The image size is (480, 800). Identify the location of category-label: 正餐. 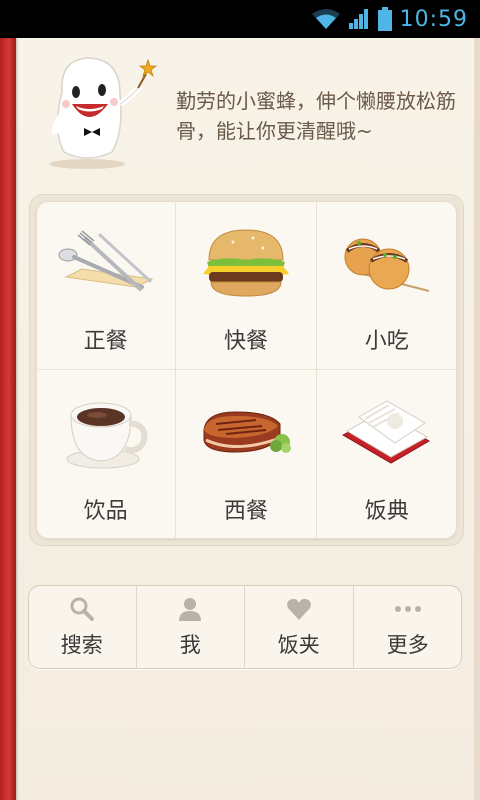
(105, 341).